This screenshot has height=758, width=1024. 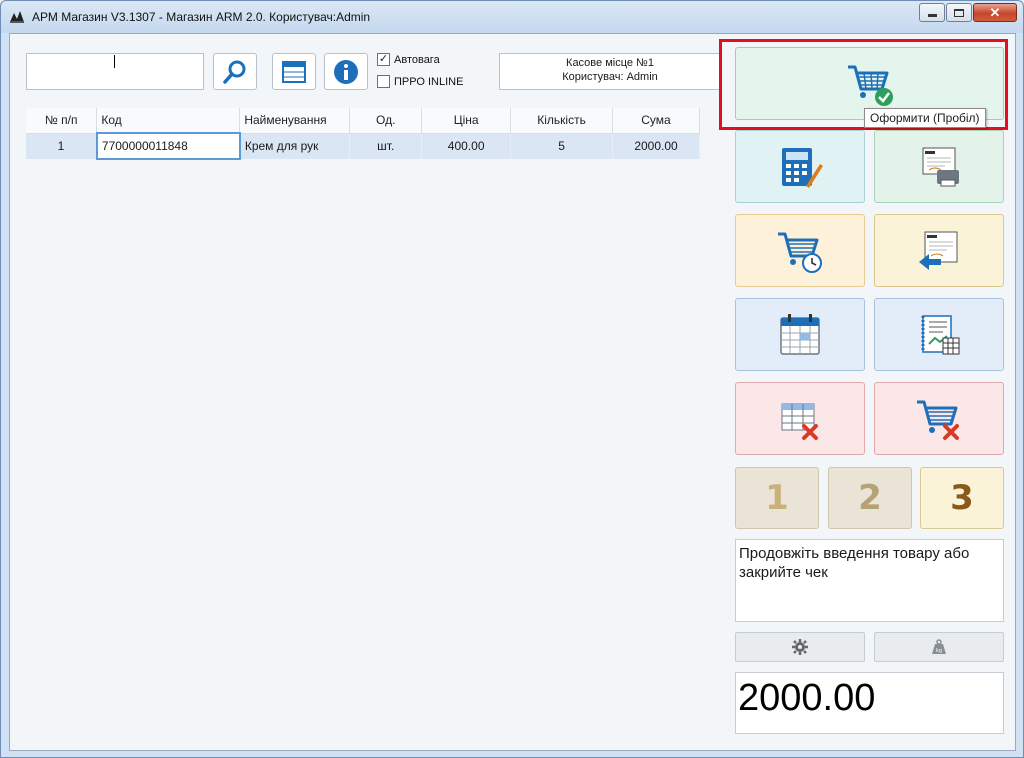 I want to click on report-button, so click(x=939, y=334).